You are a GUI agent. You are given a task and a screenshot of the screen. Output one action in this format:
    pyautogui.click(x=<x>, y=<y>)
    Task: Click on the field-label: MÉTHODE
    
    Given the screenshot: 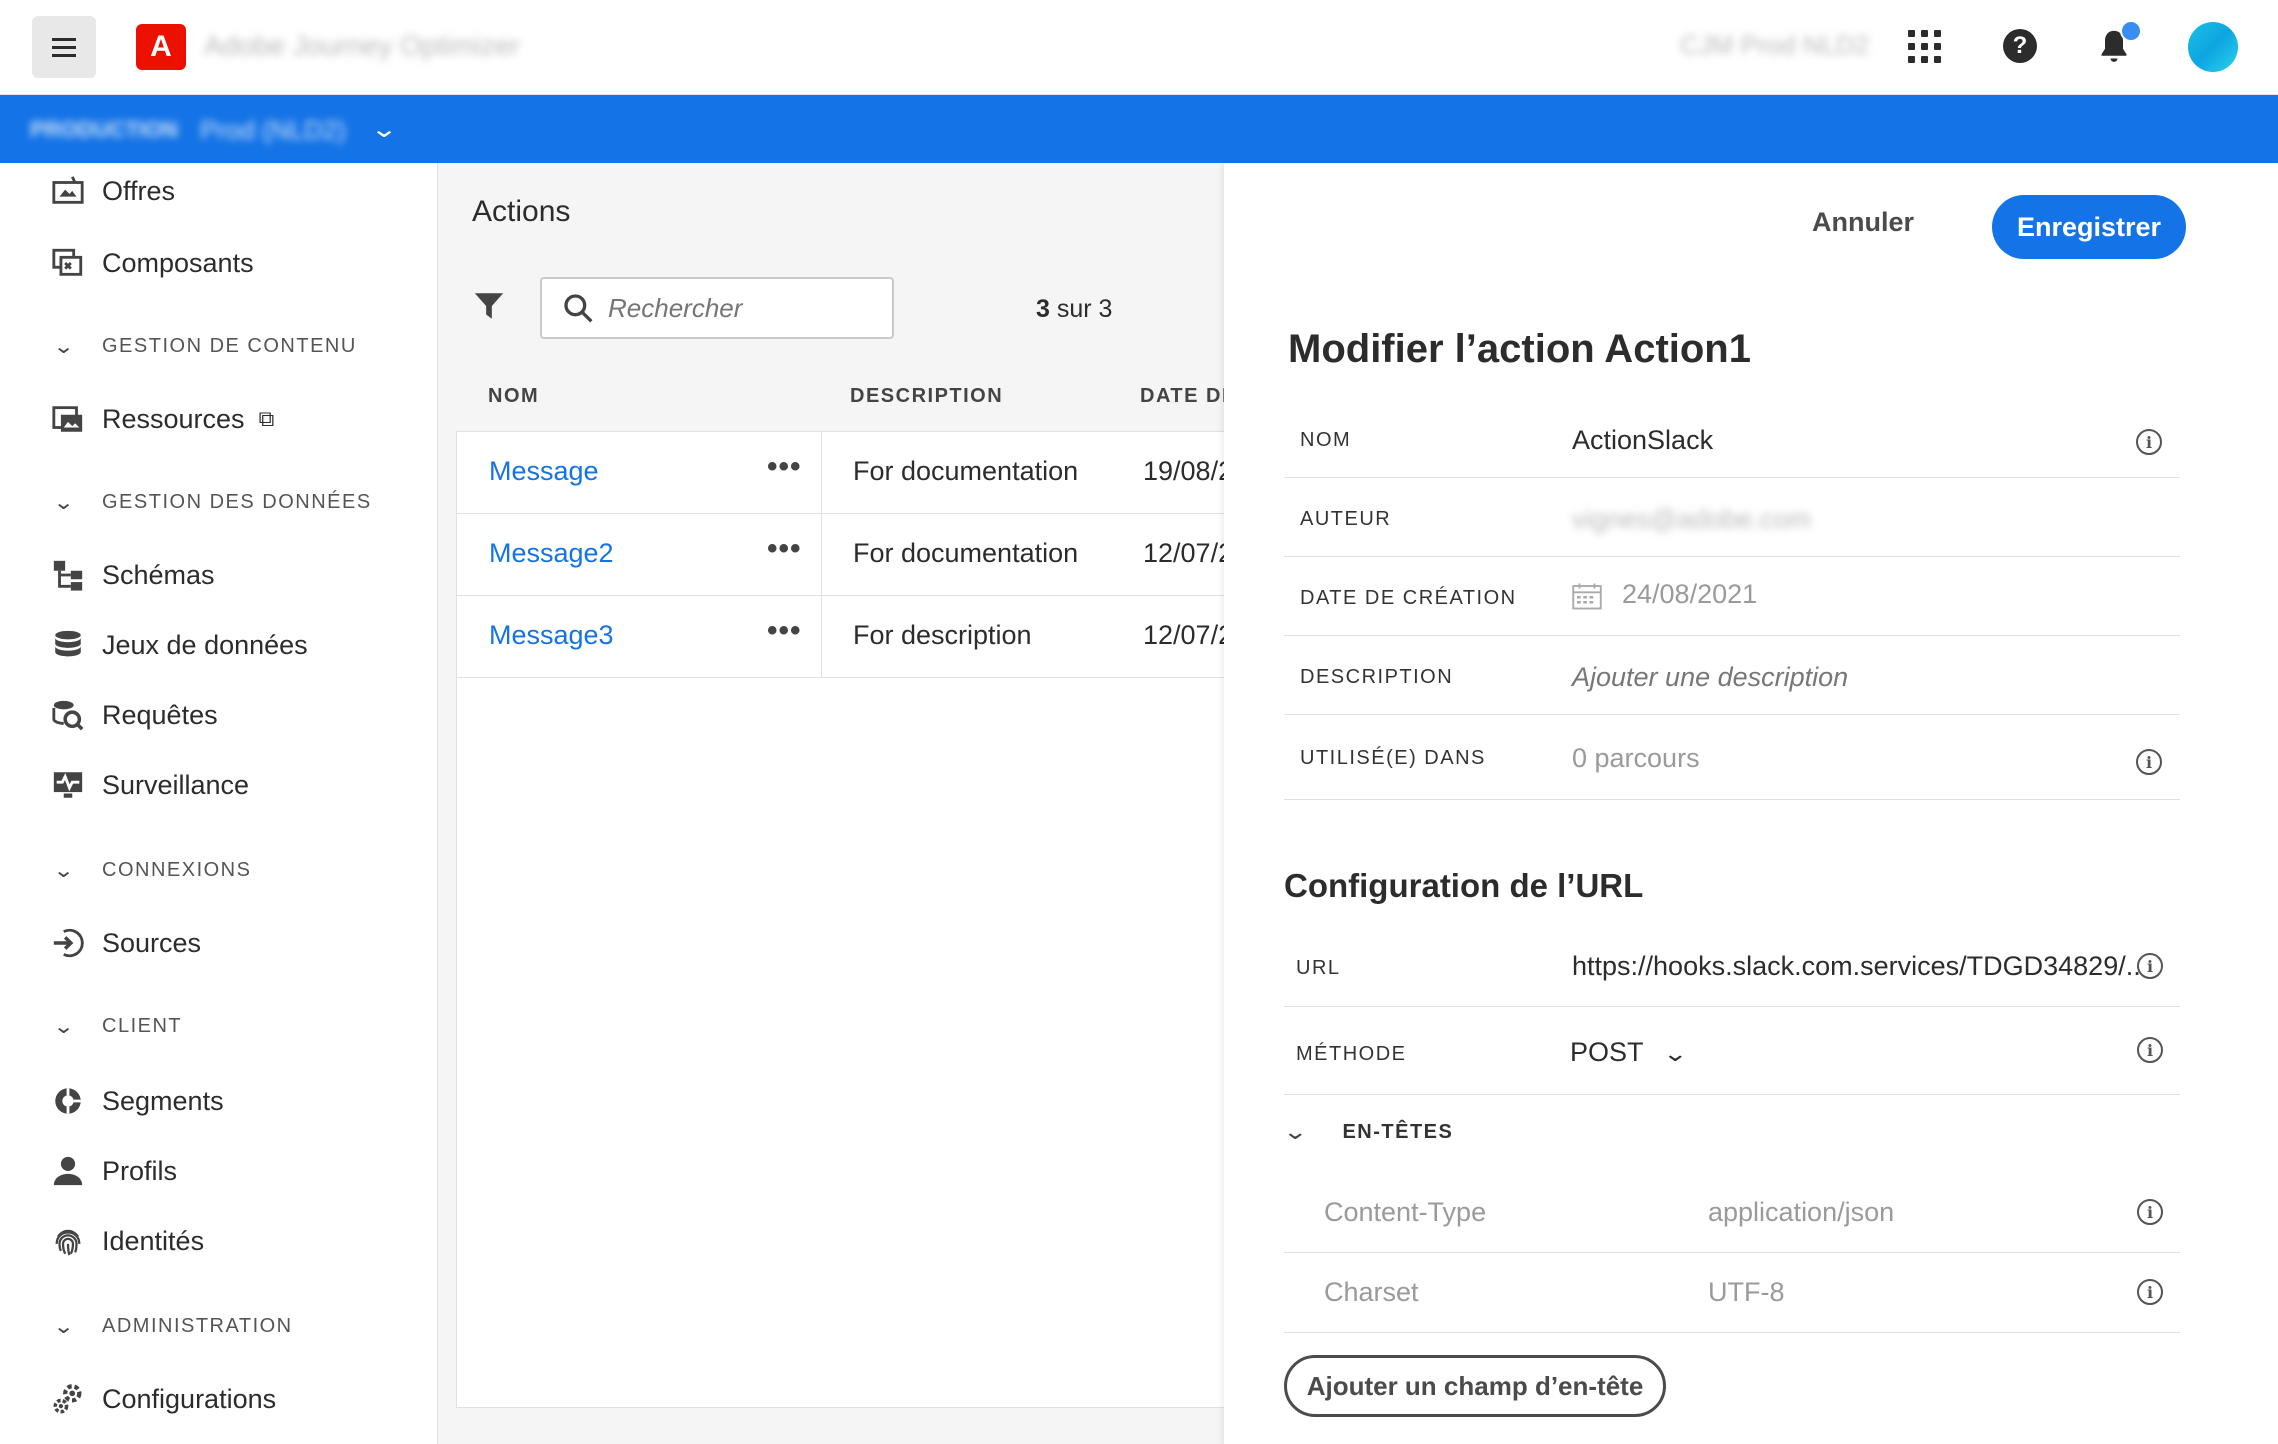 What is the action you would take?
    pyautogui.click(x=1351, y=1054)
    